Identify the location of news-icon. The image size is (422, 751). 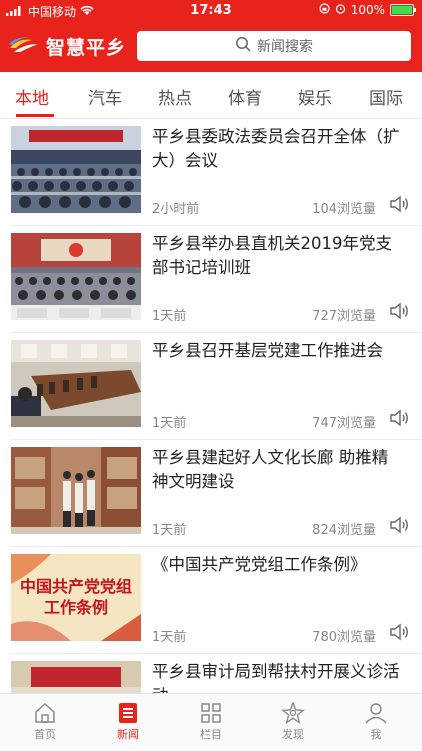
(128, 713).